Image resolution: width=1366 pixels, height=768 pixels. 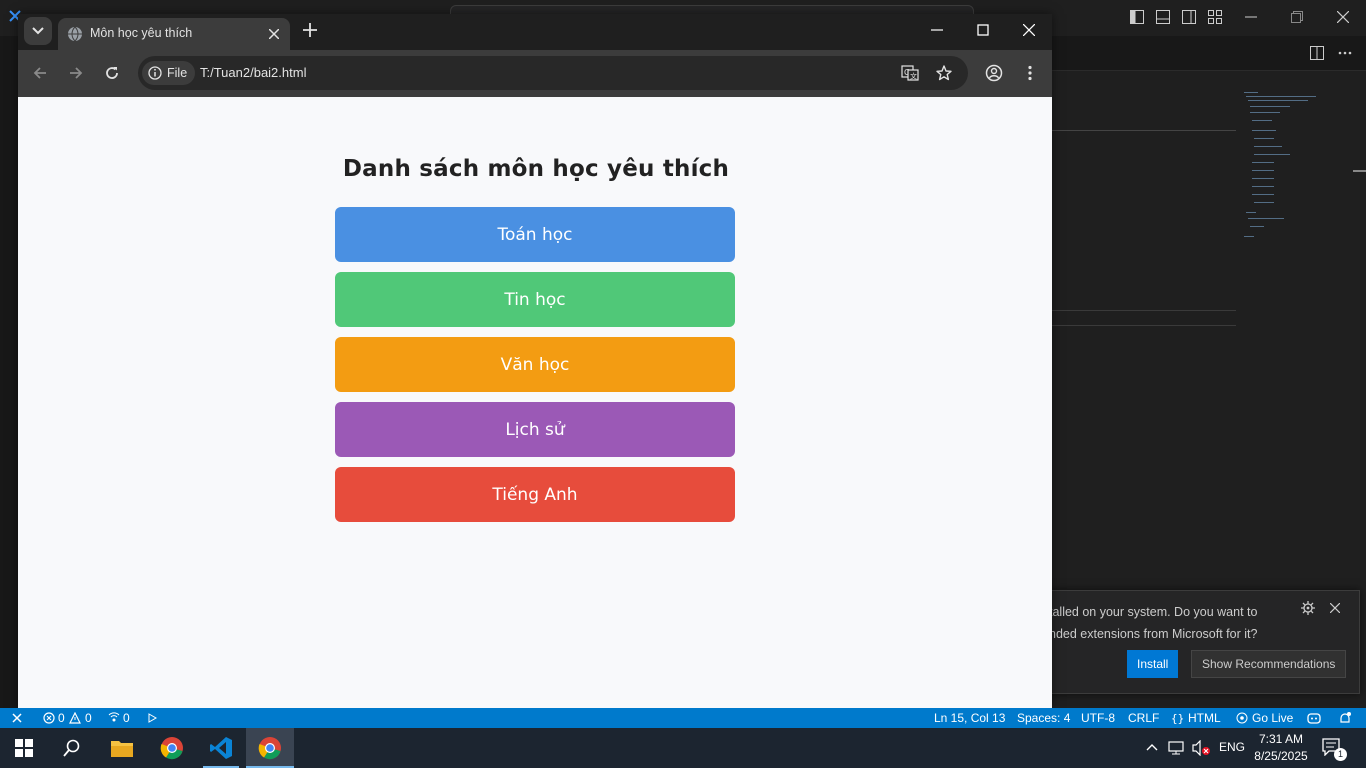 What do you see at coordinates (1189, 17) in the screenshot?
I see `toggle-secondary-sidebar-icon` at bounding box center [1189, 17].